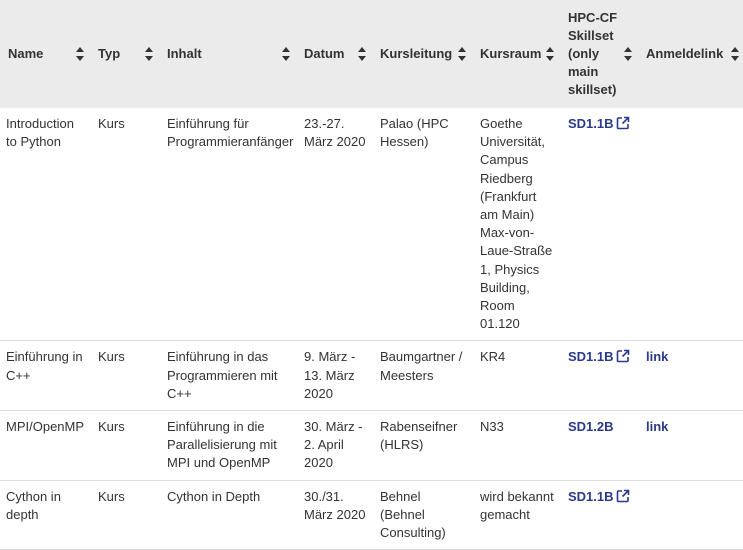 The height and width of the screenshot is (550, 743). What do you see at coordinates (335, 505) in the screenshot?
I see `cell-datum: 30./31. März 2020` at bounding box center [335, 505].